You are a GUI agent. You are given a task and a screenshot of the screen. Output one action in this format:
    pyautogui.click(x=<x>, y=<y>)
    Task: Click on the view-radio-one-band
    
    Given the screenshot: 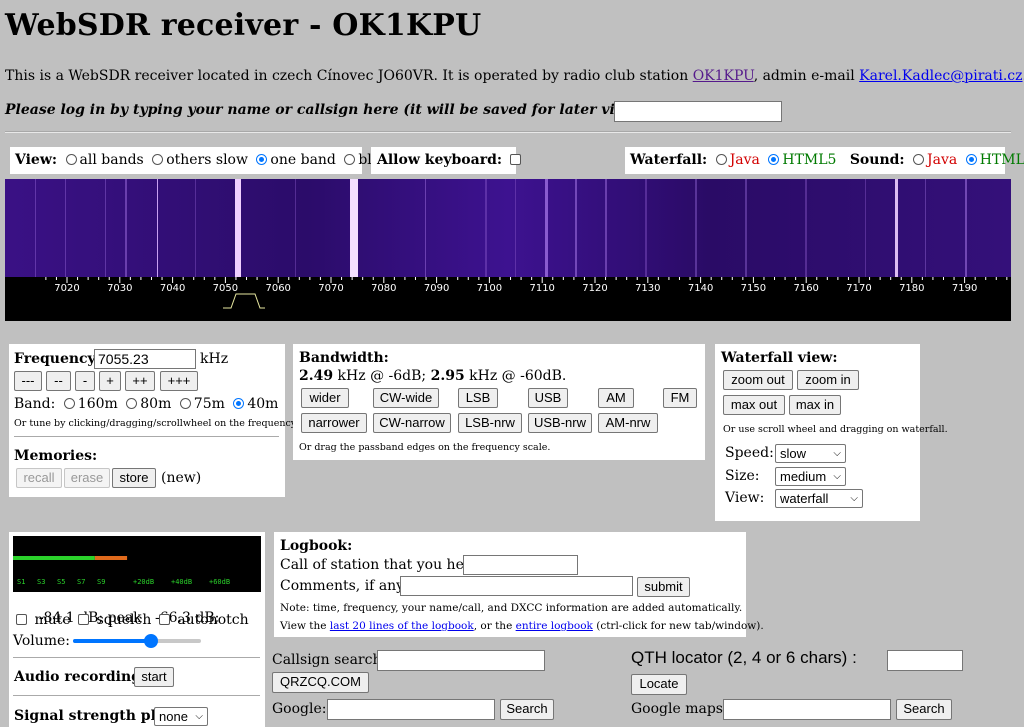 What is the action you would take?
    pyautogui.click(x=262, y=159)
    